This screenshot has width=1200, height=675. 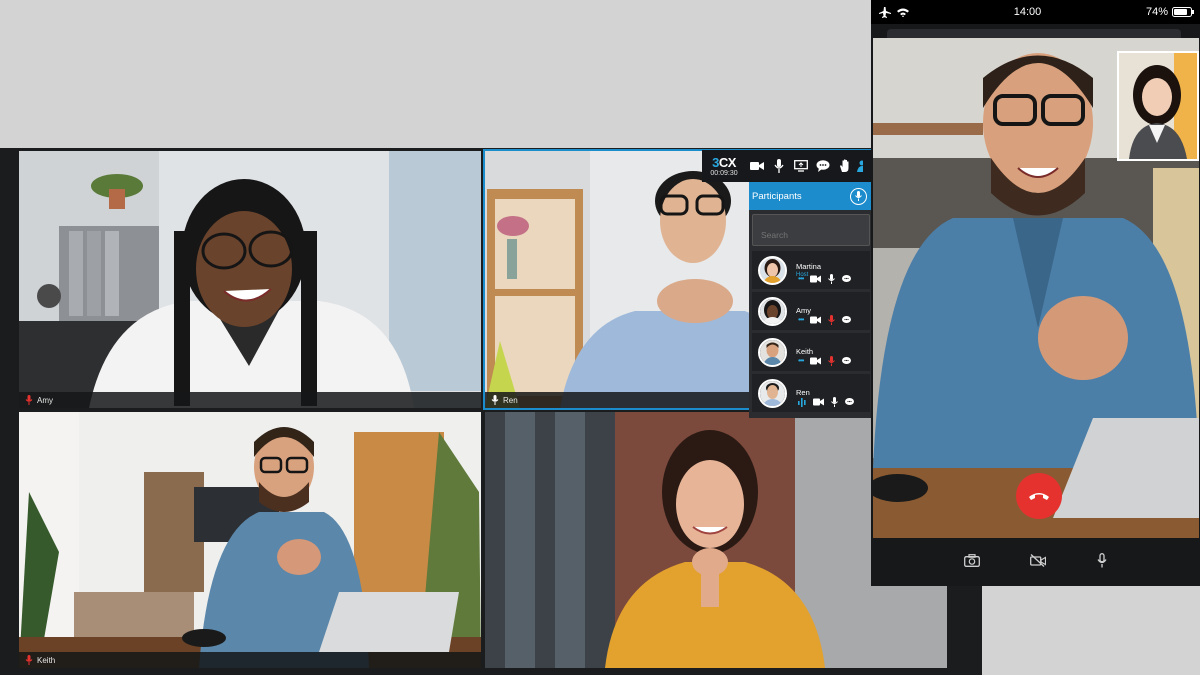 What do you see at coordinates (972, 560) in the screenshot?
I see `switch-camera-icon` at bounding box center [972, 560].